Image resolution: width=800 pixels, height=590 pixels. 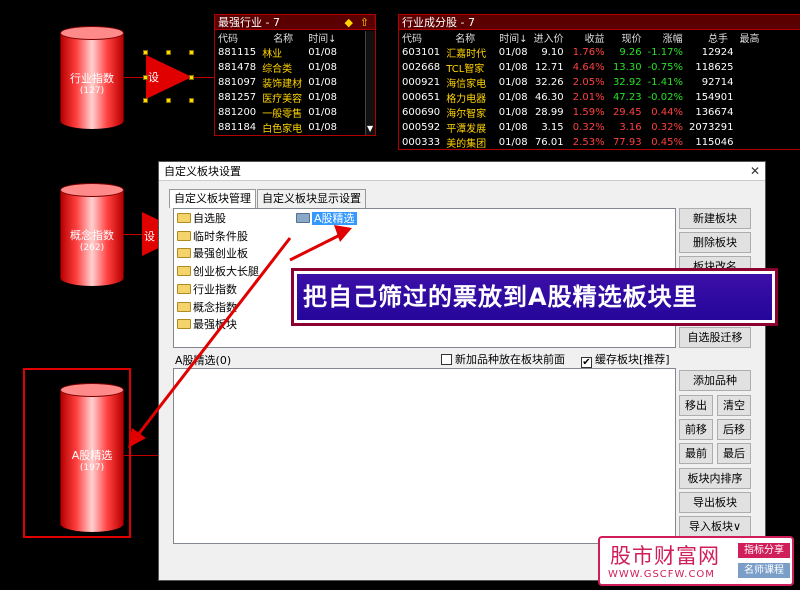 I want to click on node-label: 行业指数, so click(x=92, y=78).